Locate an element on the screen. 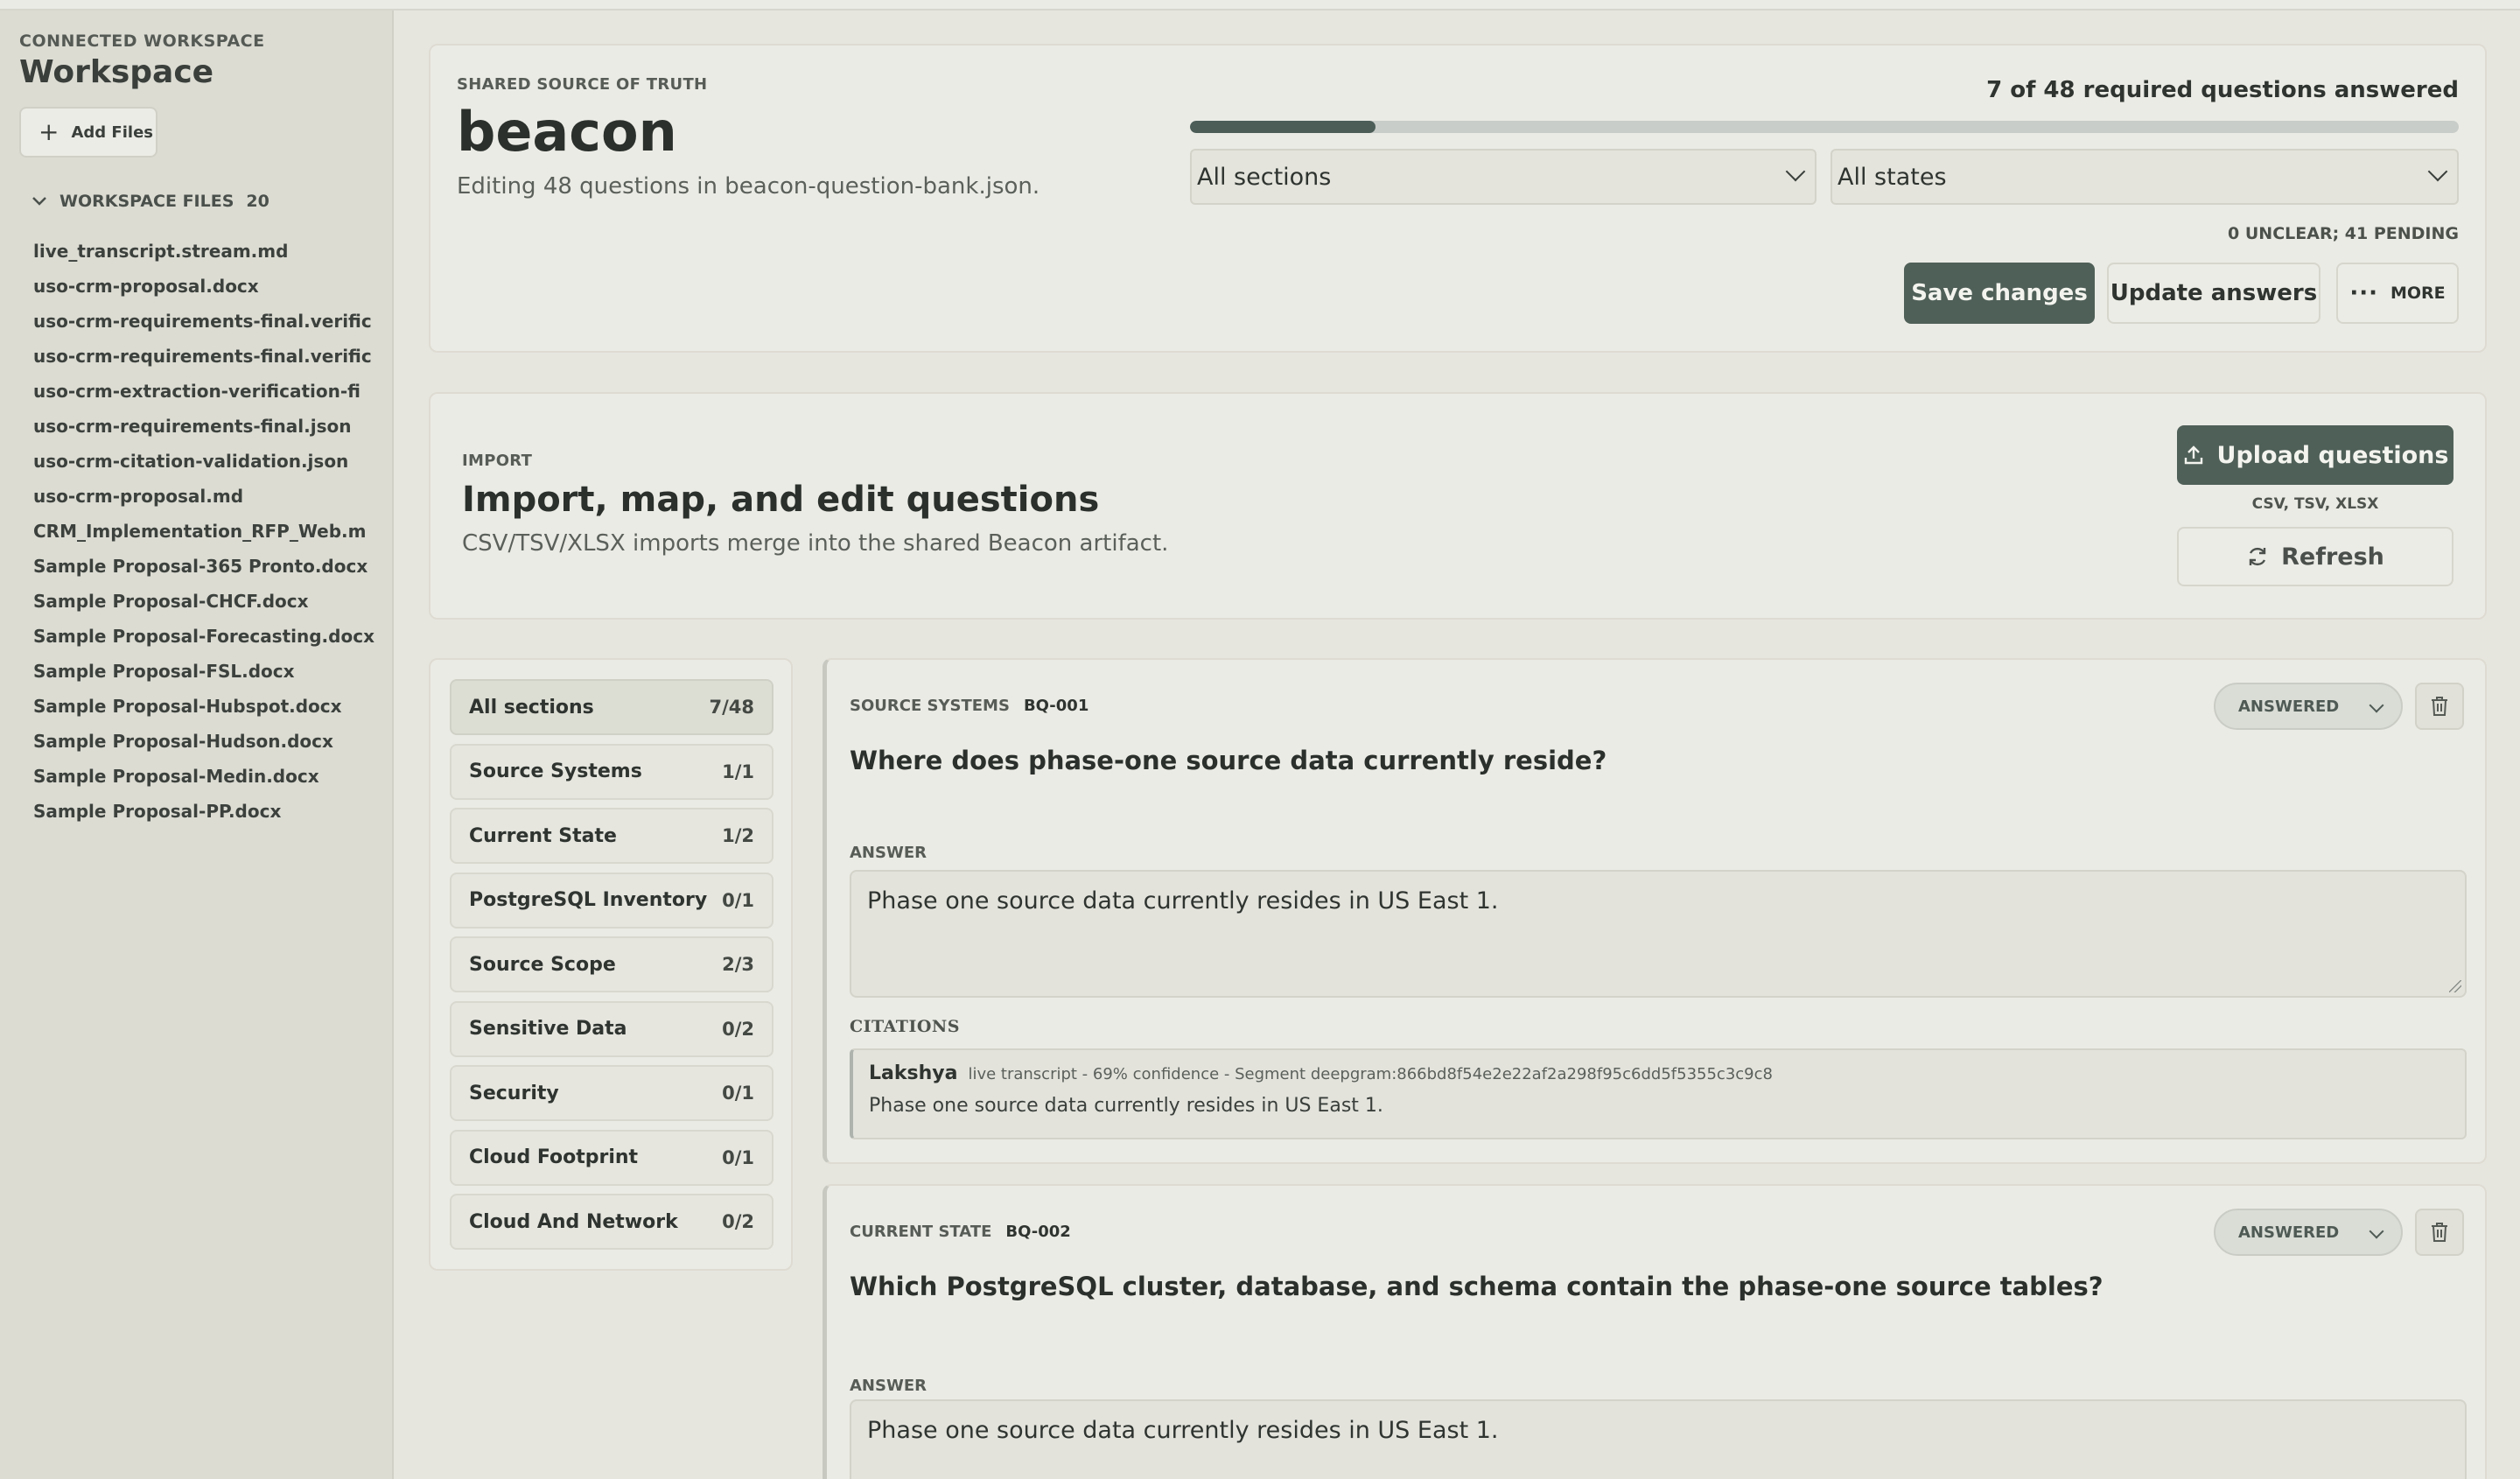 The width and height of the screenshot is (2520, 1479). section-nav-item: Current State 1/2 is located at coordinates (612, 836).